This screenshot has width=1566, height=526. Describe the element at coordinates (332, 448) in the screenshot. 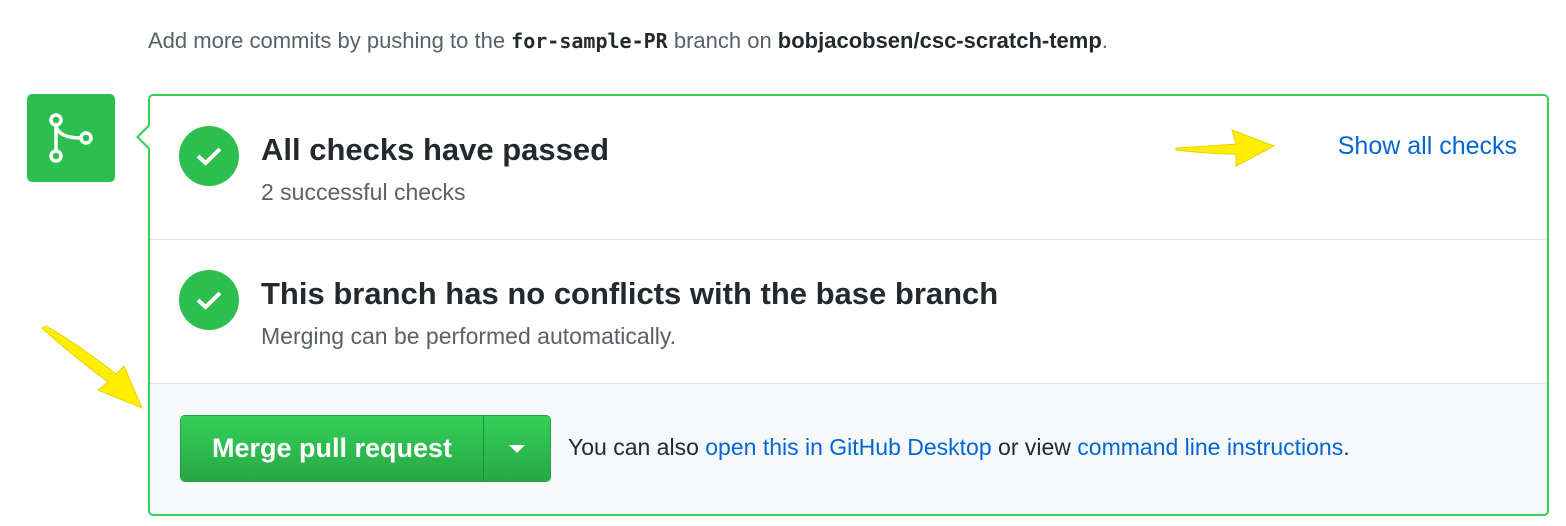

I see `merge-pull-request-button: Merge pull request` at that location.